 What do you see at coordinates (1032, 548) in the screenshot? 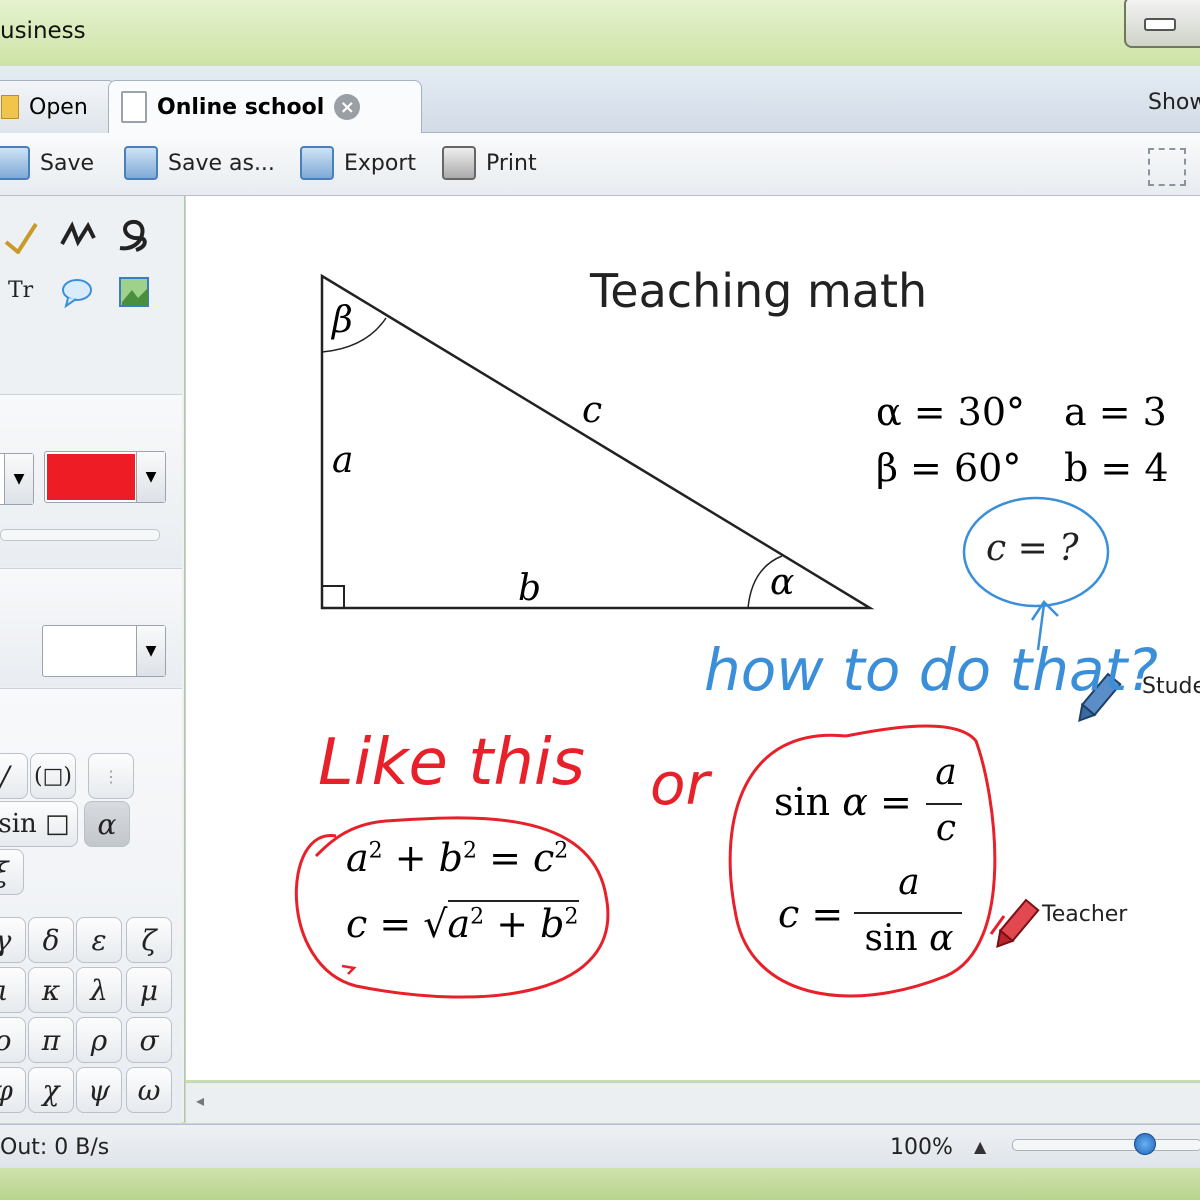
I see `question-text: c = ?` at bounding box center [1032, 548].